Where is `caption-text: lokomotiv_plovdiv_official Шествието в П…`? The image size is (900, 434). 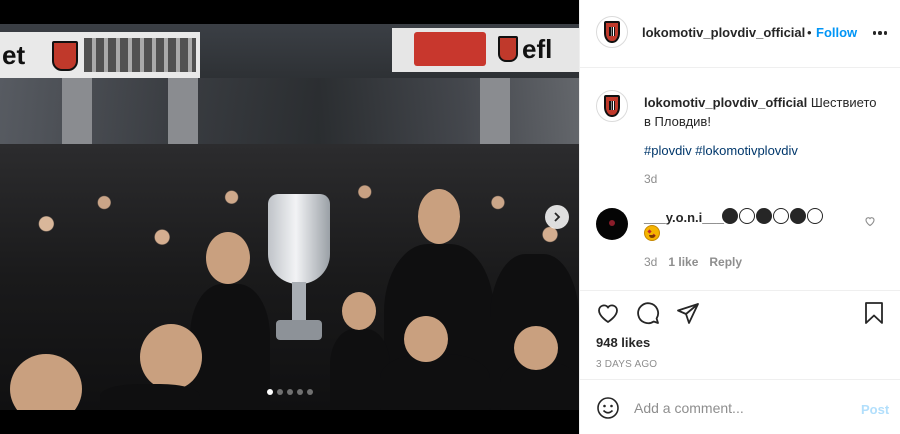 caption-text: lokomotiv_plovdiv_official Шествието в П… is located at coordinates (764, 112).